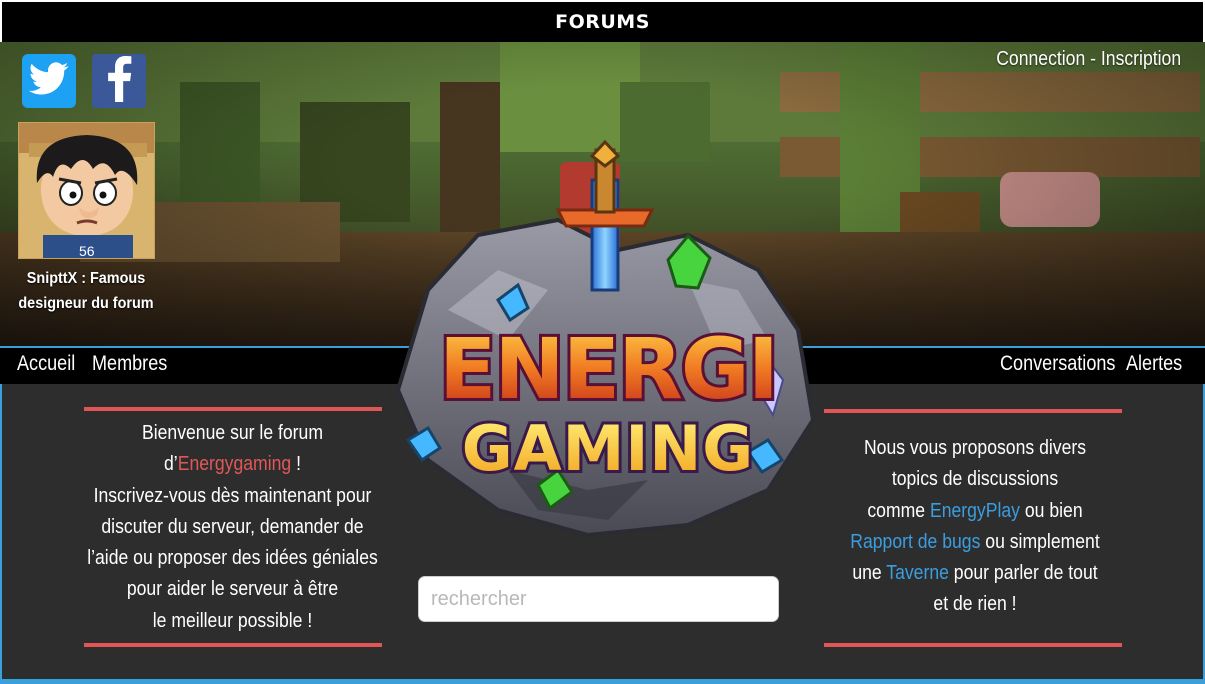 The width and height of the screenshot is (1205, 684). Describe the element at coordinates (129, 364) in the screenshot. I see `nav-item-membres: Membres` at that location.